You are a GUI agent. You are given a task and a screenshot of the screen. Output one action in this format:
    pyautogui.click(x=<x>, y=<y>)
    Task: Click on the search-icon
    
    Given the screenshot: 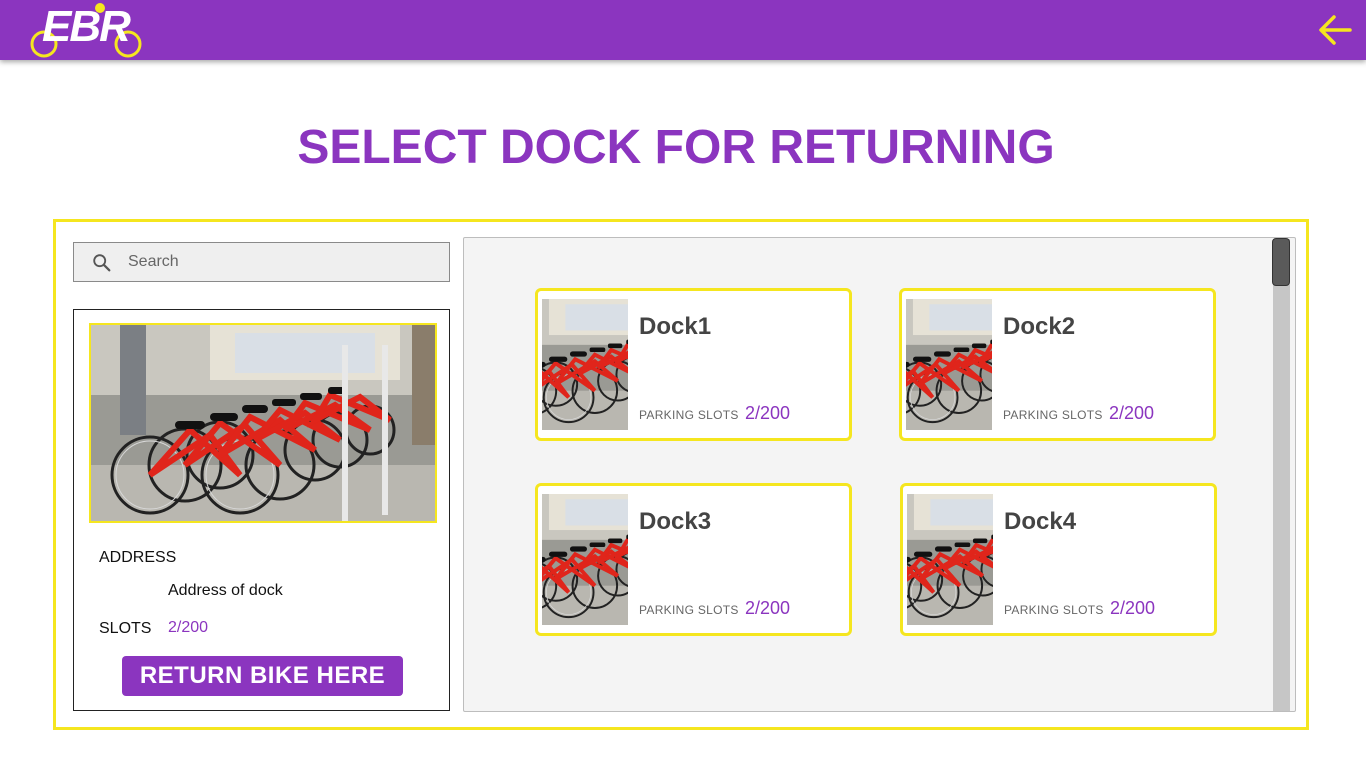 What is the action you would take?
    pyautogui.click(x=102, y=263)
    